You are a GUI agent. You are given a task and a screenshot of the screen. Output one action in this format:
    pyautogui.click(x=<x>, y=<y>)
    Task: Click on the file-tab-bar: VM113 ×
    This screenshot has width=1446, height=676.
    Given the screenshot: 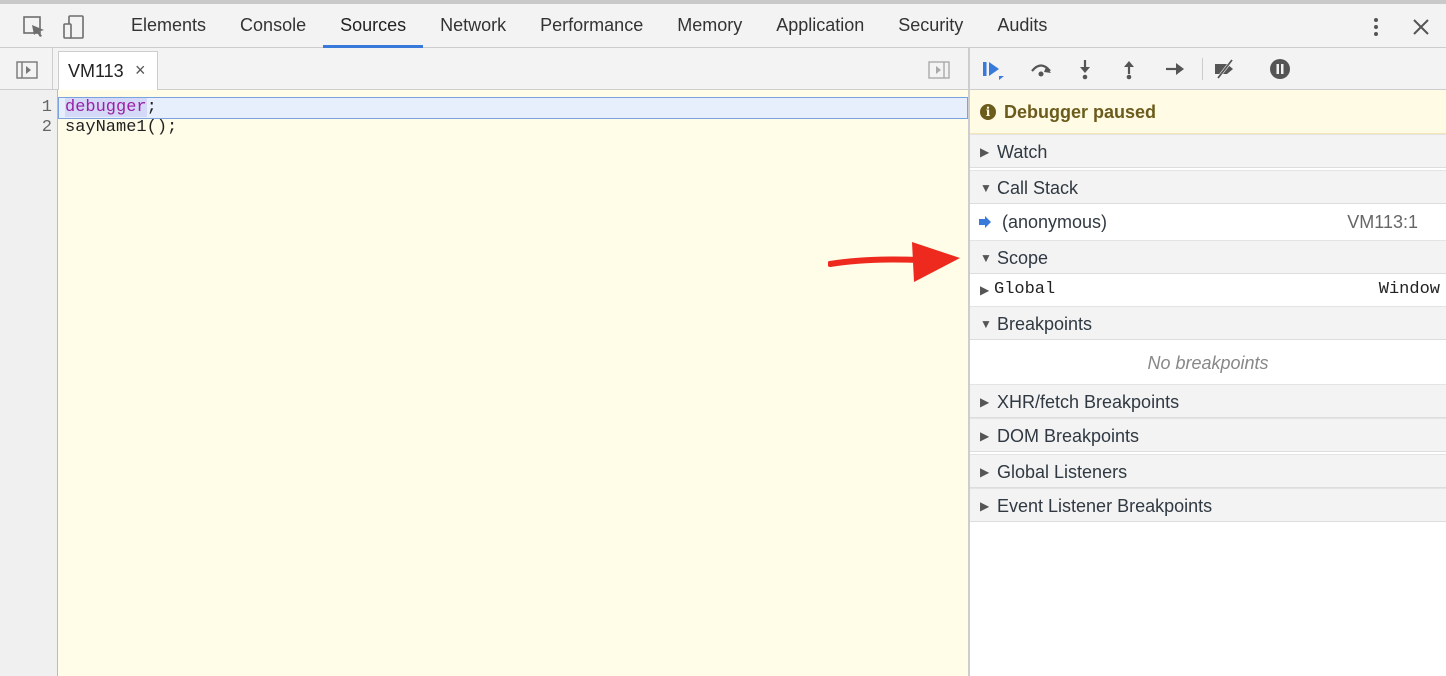 What is the action you would take?
    pyautogui.click(x=484, y=69)
    